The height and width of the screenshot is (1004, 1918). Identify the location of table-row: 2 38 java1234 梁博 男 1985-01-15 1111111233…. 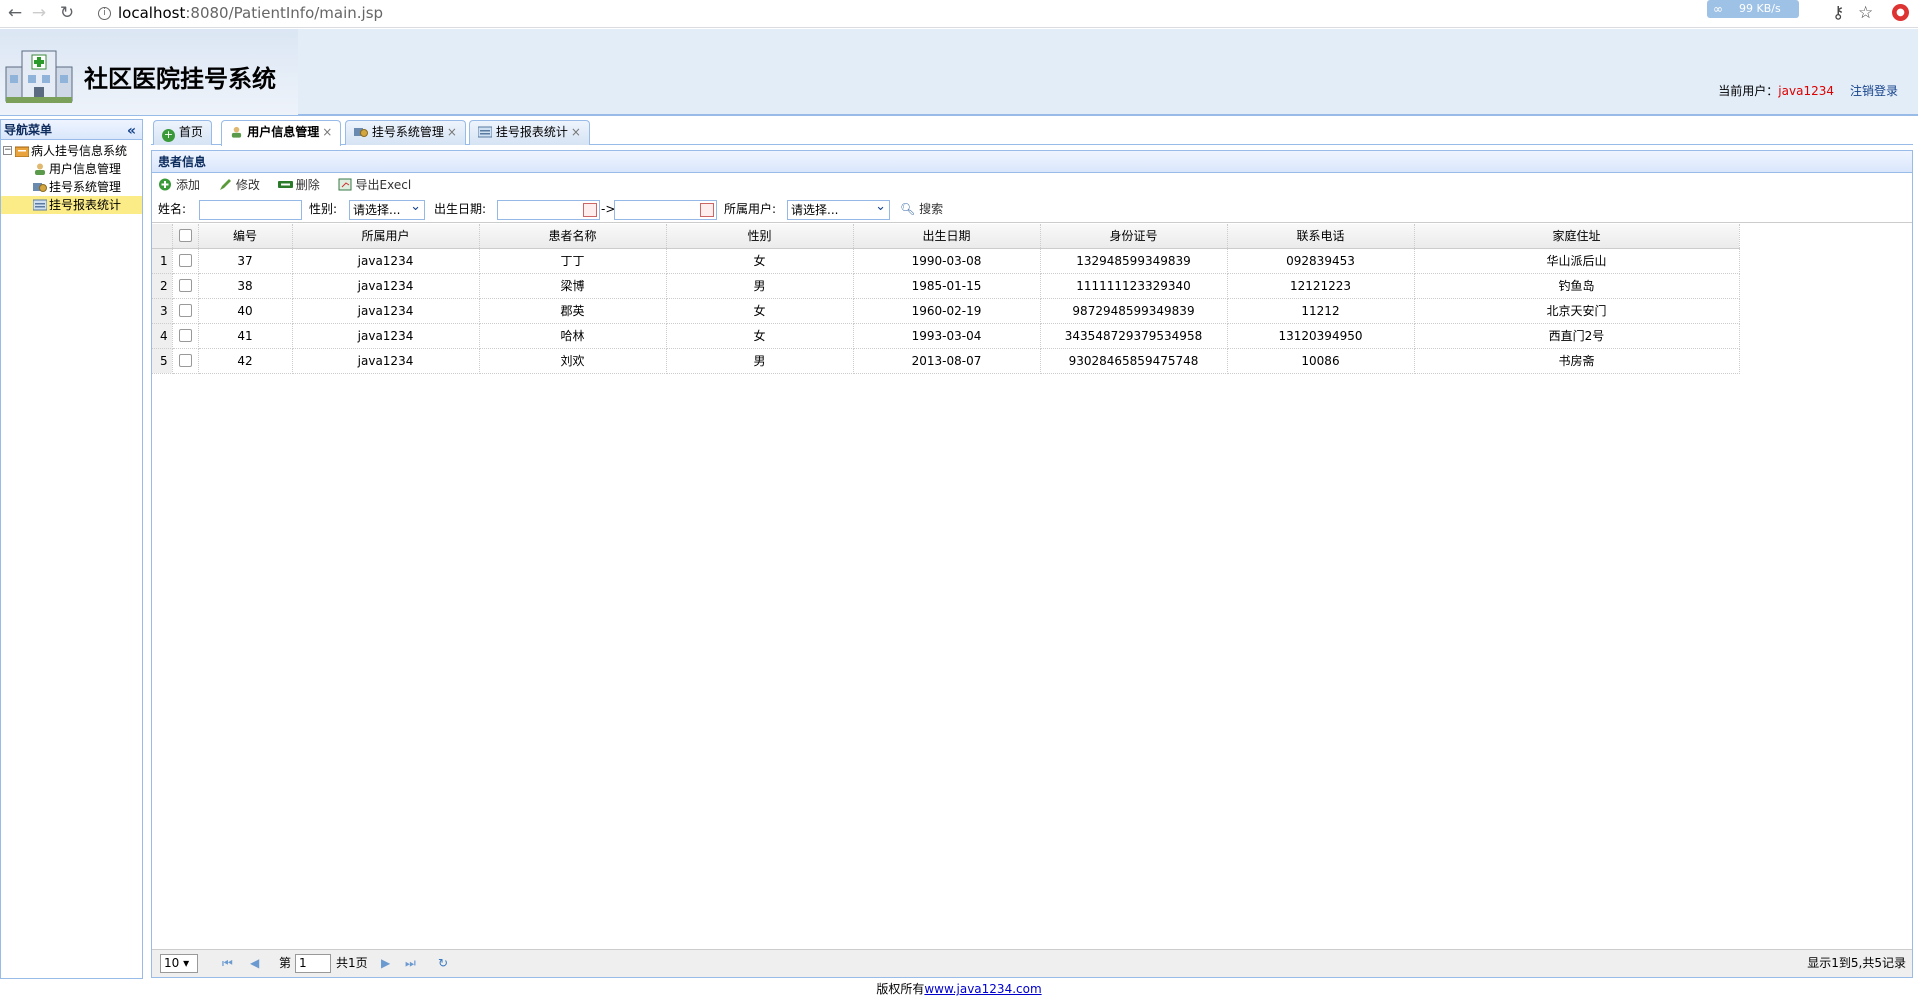
(946, 286).